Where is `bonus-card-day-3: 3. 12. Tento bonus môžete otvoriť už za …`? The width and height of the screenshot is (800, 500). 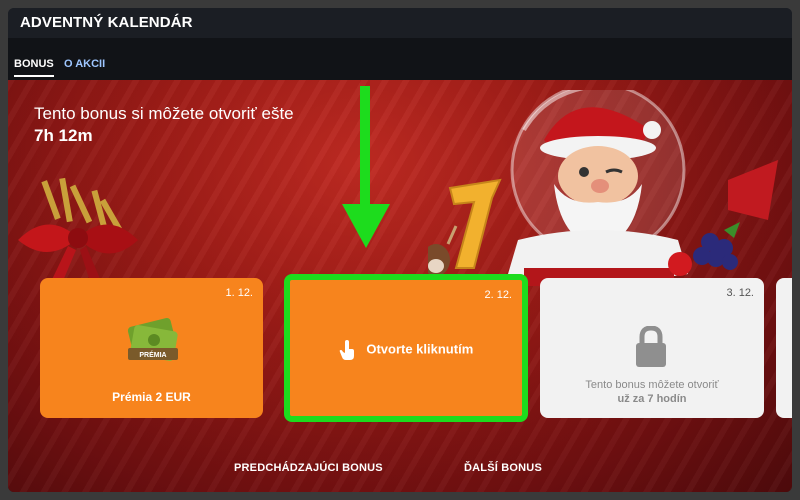 bonus-card-day-3: 3. 12. Tento bonus môžete otvoriť už za … is located at coordinates (652, 348).